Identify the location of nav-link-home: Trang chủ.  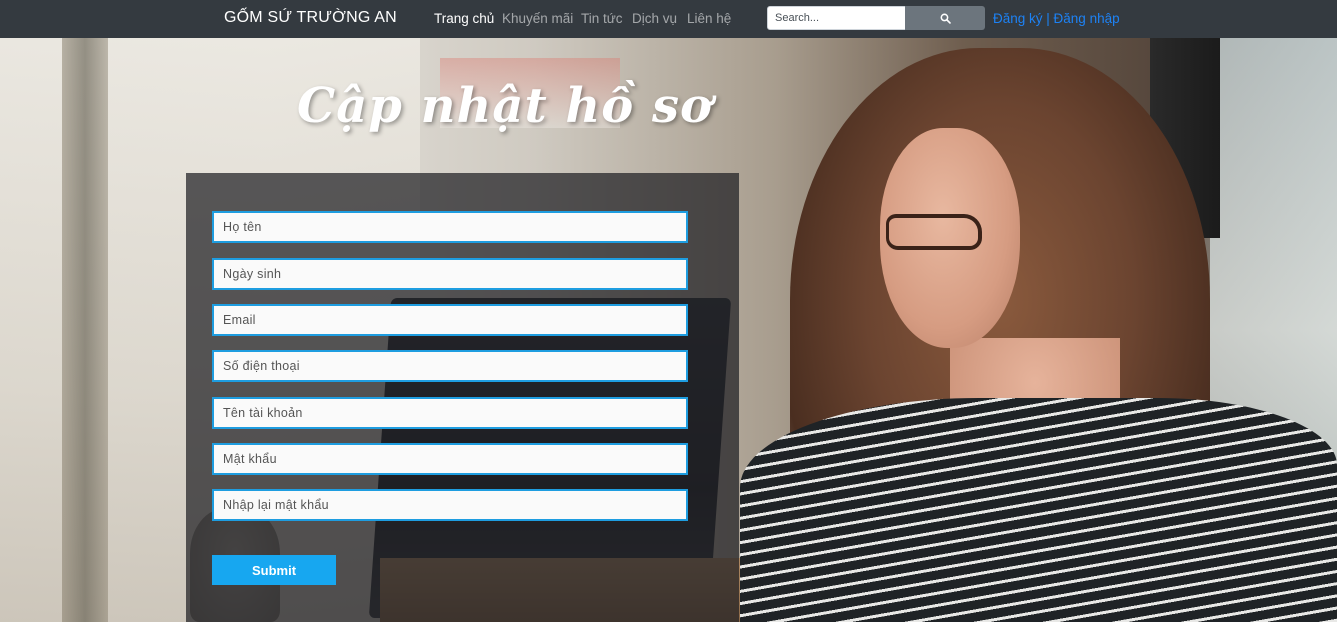
(464, 18).